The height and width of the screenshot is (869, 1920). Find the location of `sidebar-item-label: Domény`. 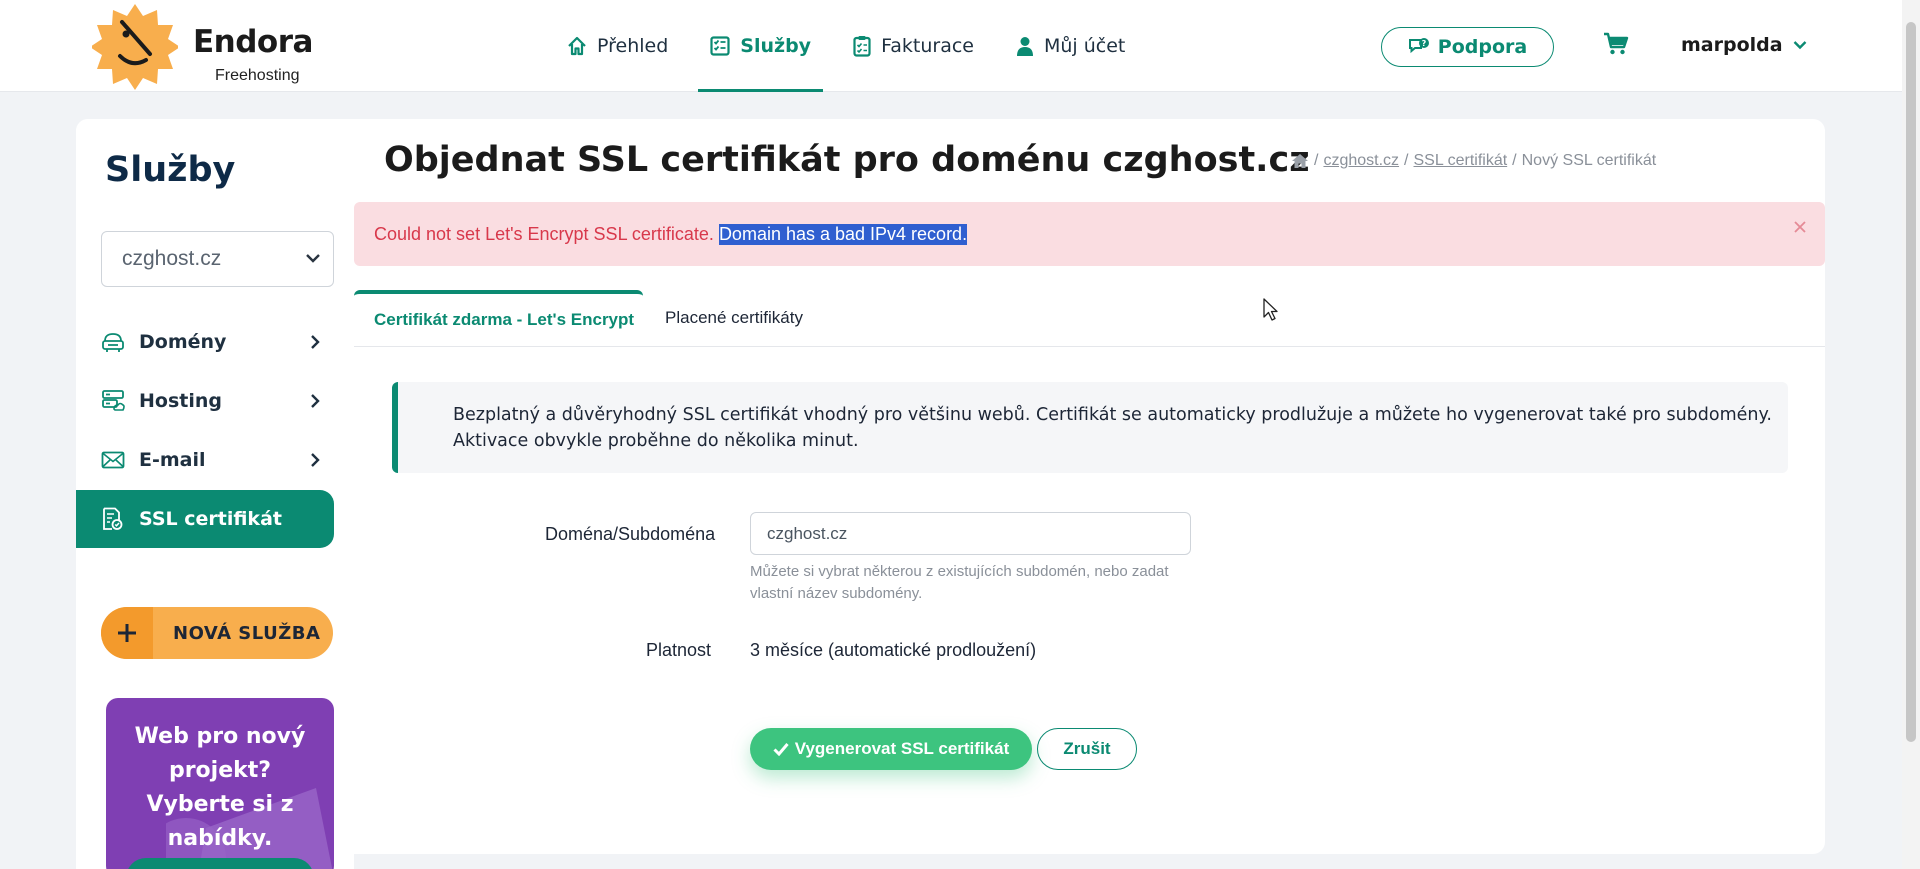

sidebar-item-label: Domény is located at coordinates (183, 342).